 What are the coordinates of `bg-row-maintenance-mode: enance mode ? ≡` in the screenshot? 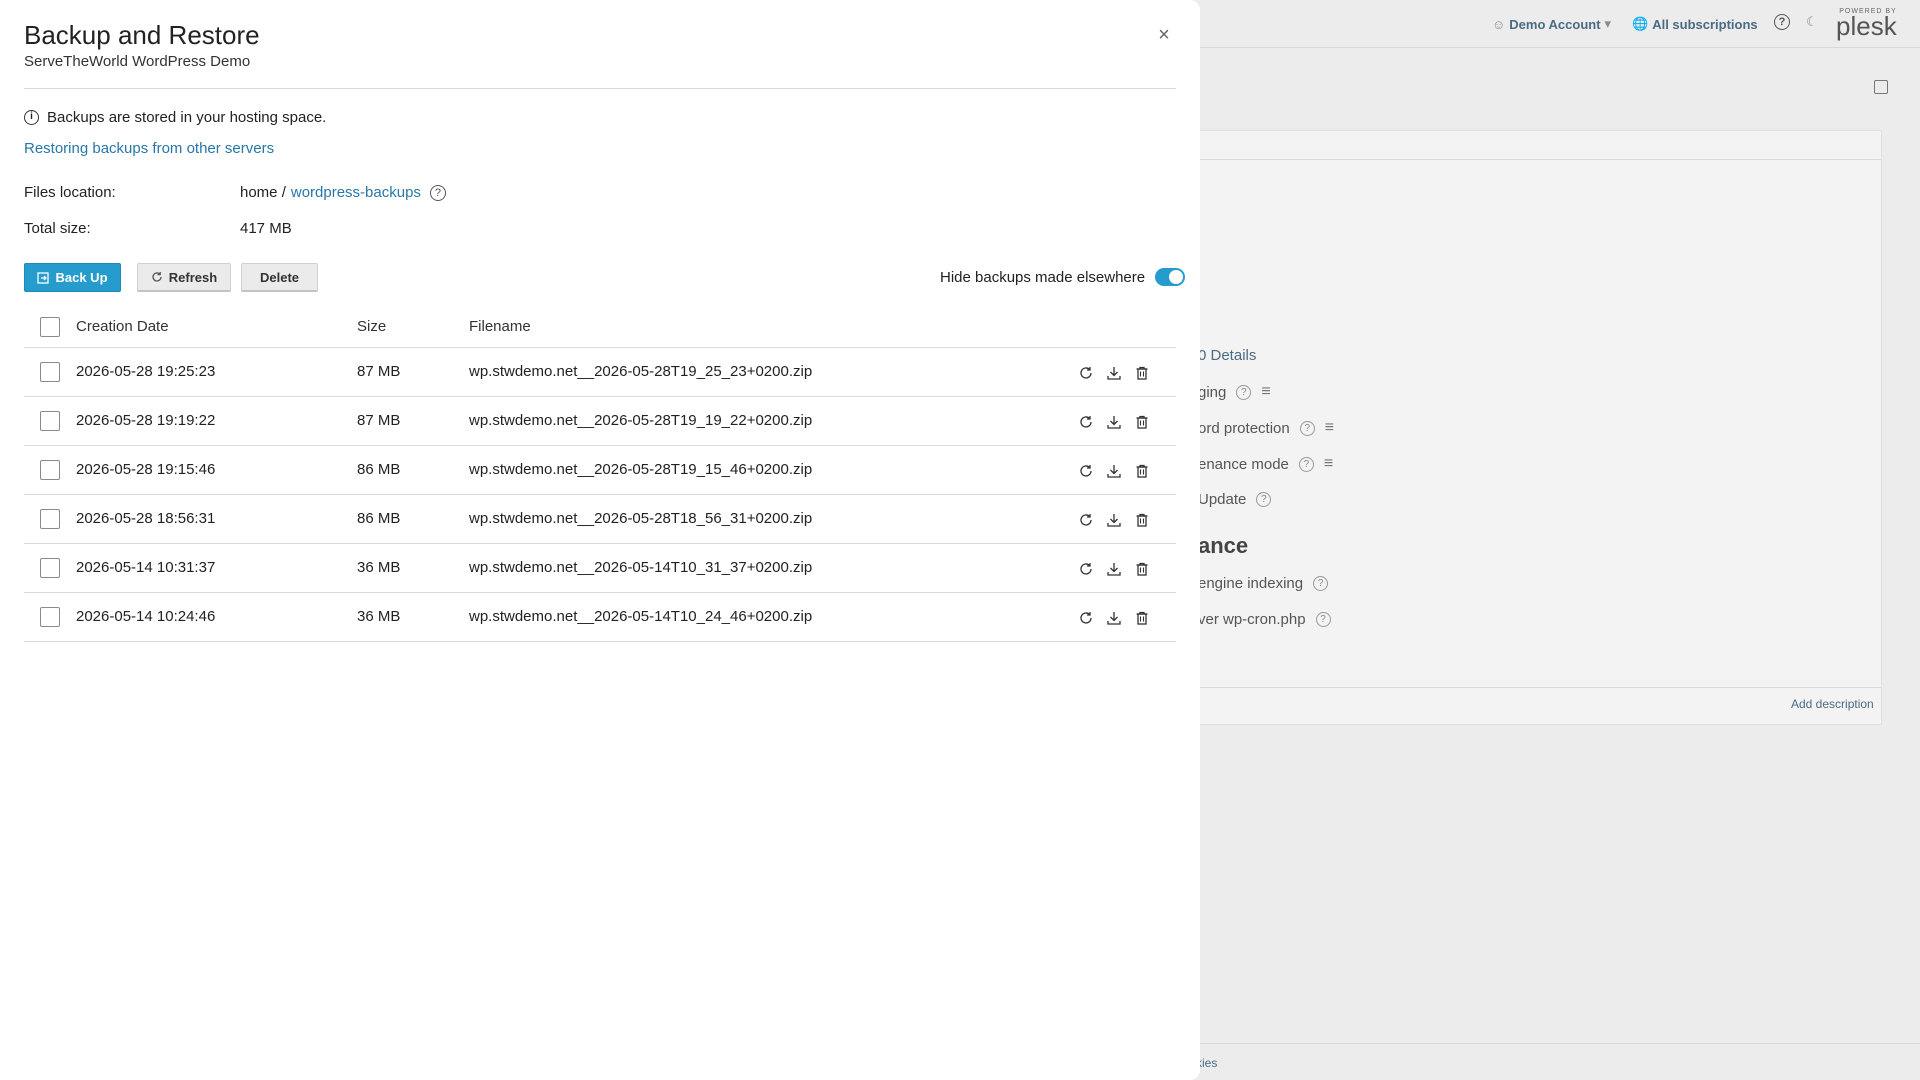 It's located at (1265, 464).